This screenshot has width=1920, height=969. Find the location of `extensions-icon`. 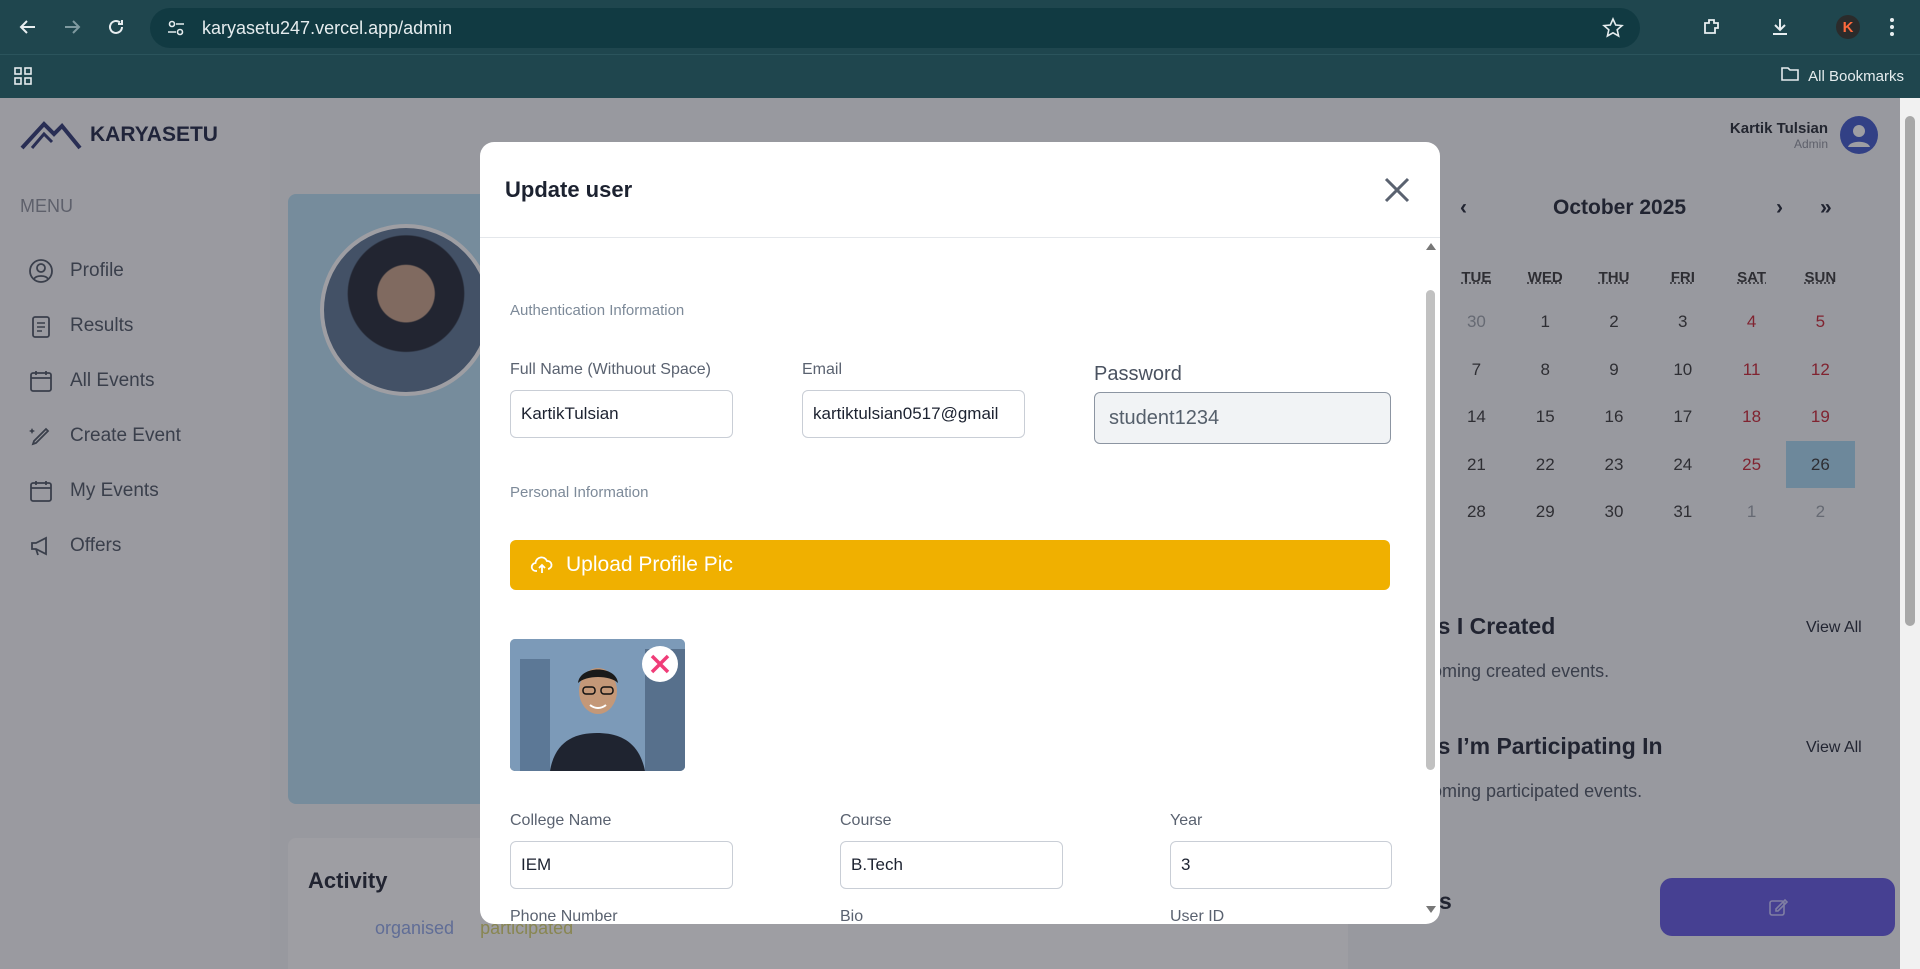

extensions-icon is located at coordinates (1712, 27).